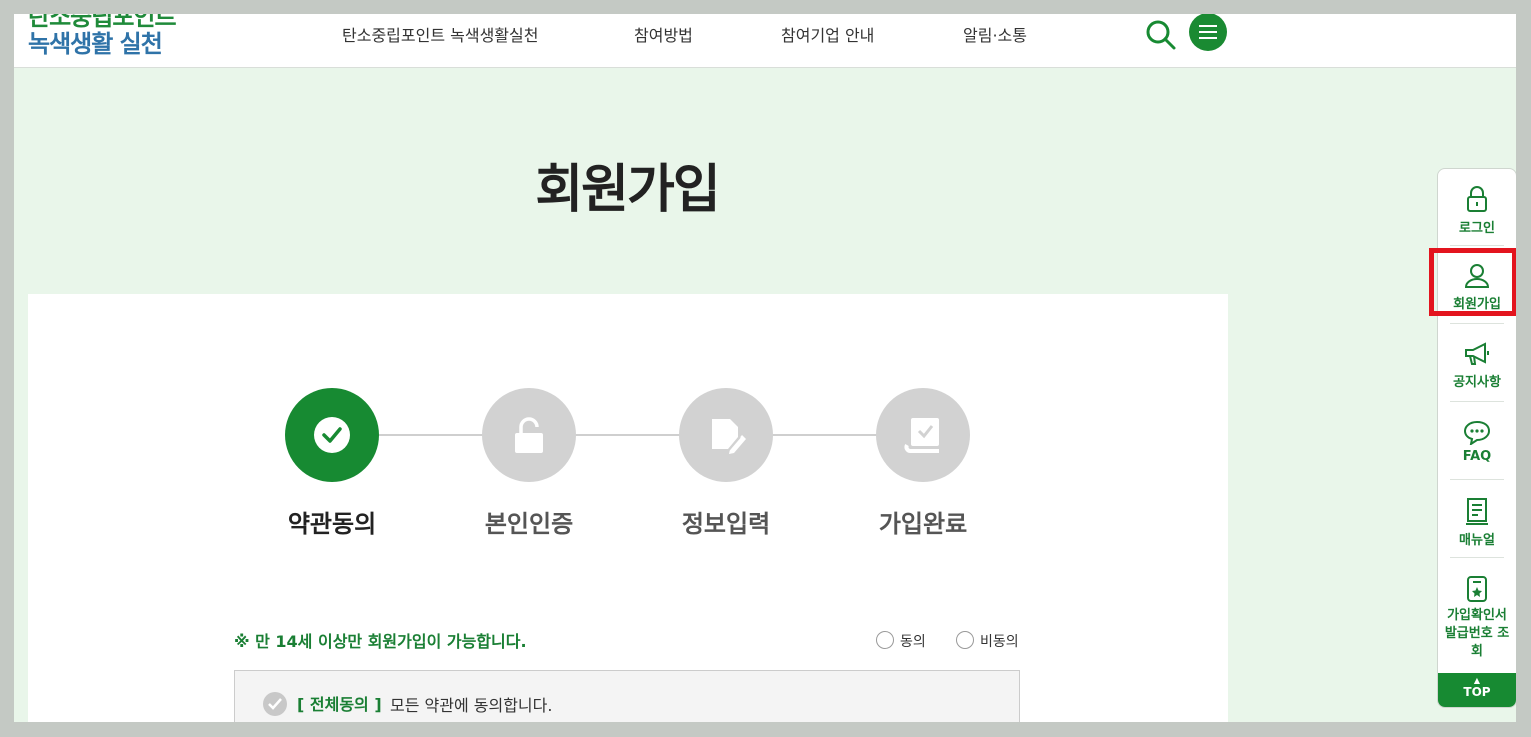 This screenshot has width=1531, height=737. I want to click on quick-certificate-label: 가입확인서 발급번호 조회, so click(1477, 633).